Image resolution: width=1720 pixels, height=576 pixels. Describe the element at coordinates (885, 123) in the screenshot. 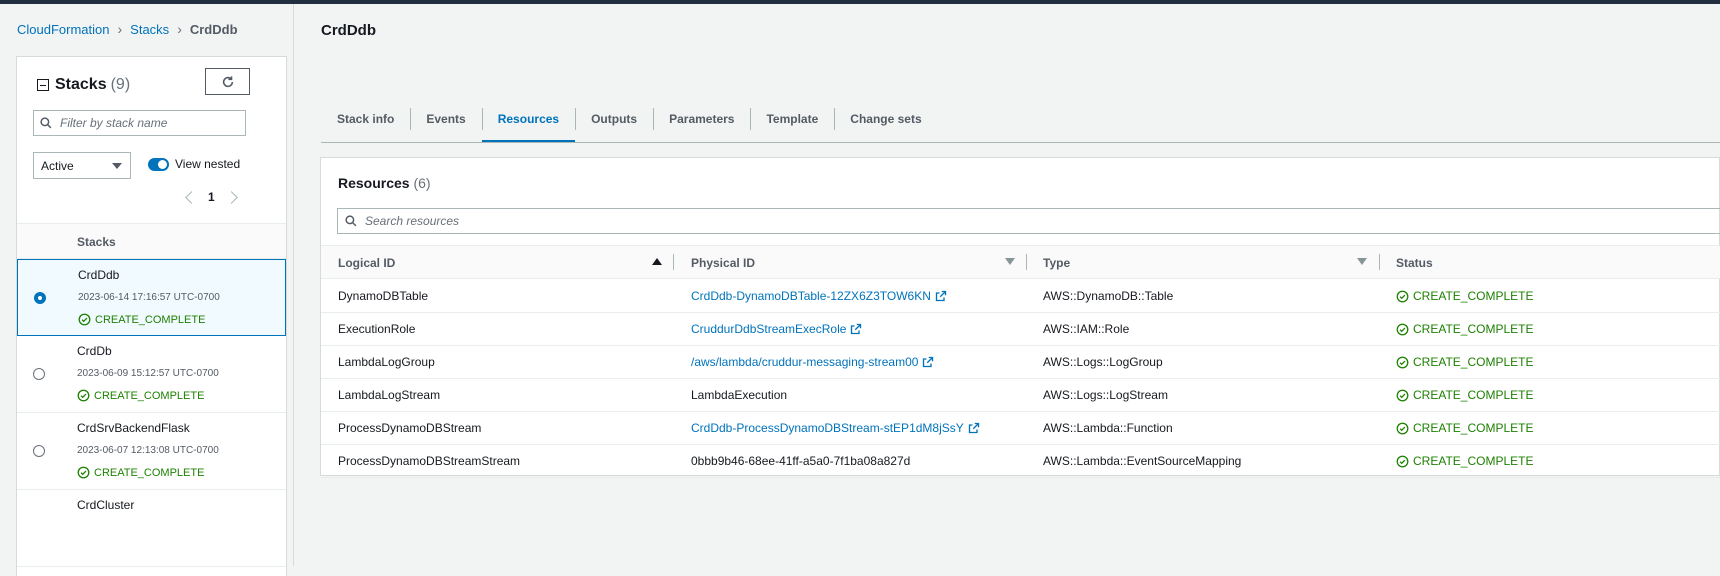

I see `tab-change-sets: Change sets` at that location.